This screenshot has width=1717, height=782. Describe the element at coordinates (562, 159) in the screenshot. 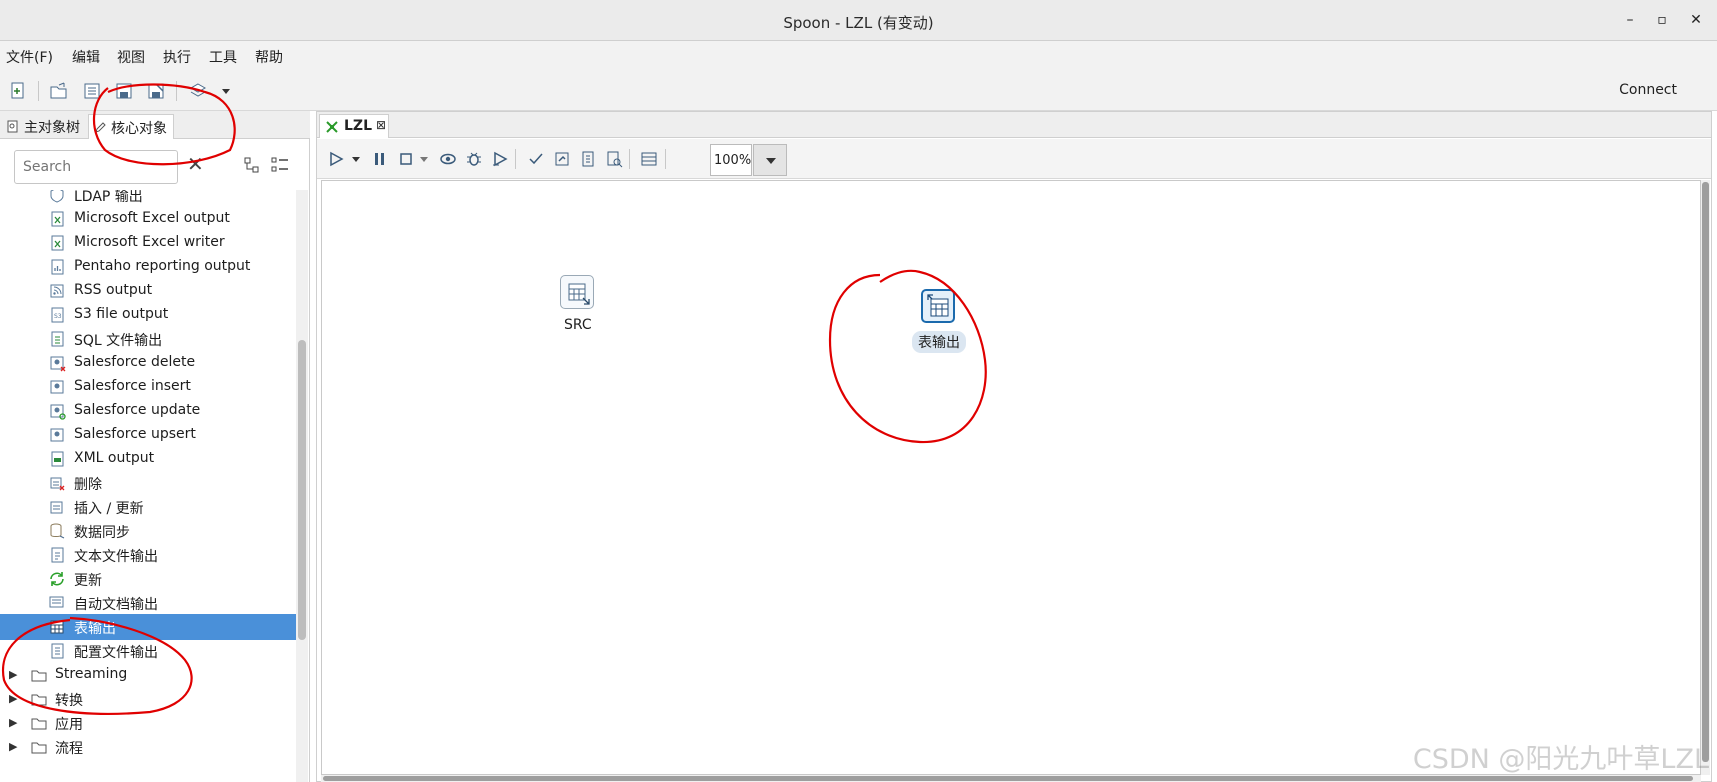

I see `impact-icon` at that location.